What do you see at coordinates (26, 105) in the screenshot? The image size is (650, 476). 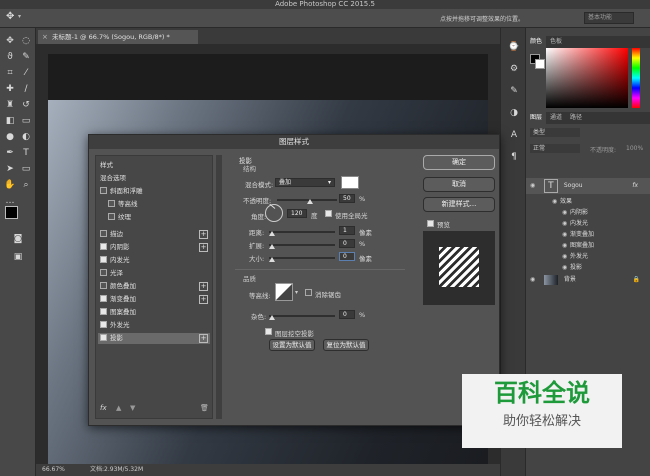 I see `history-brush-tool-icon: ↺` at bounding box center [26, 105].